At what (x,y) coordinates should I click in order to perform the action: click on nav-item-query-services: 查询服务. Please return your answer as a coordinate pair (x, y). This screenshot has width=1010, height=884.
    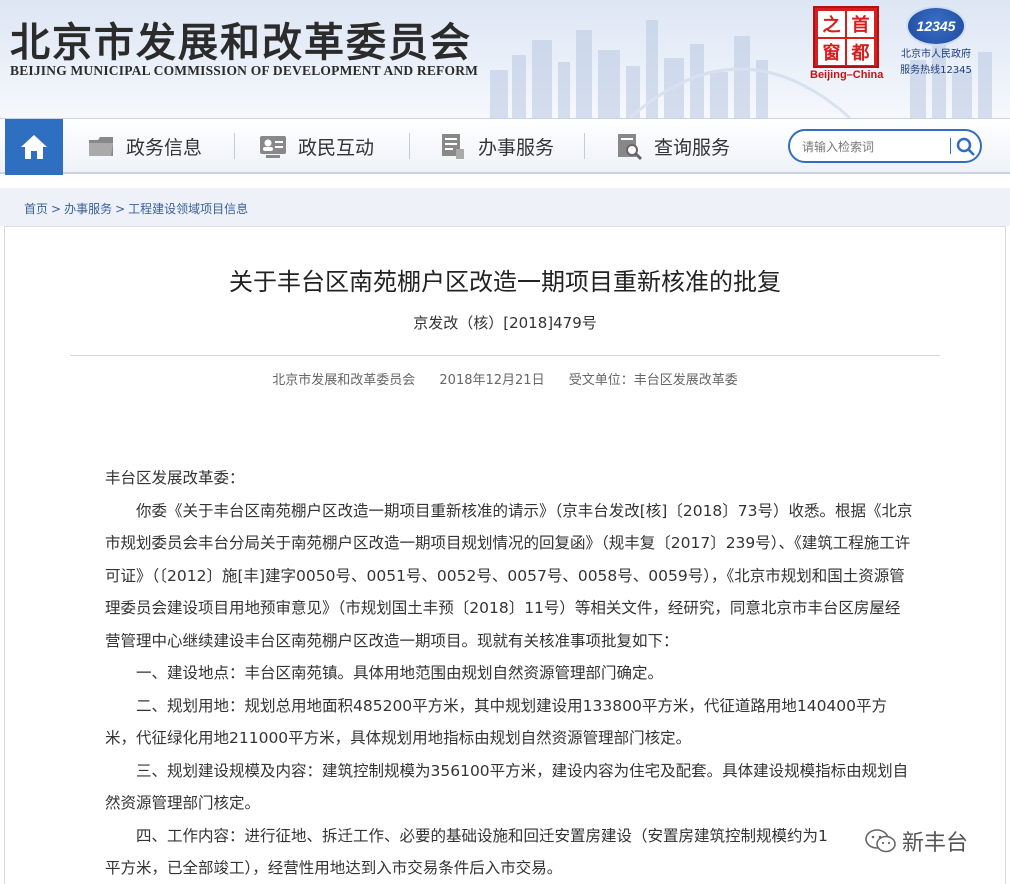
    Looking at the image, I should click on (672, 146).